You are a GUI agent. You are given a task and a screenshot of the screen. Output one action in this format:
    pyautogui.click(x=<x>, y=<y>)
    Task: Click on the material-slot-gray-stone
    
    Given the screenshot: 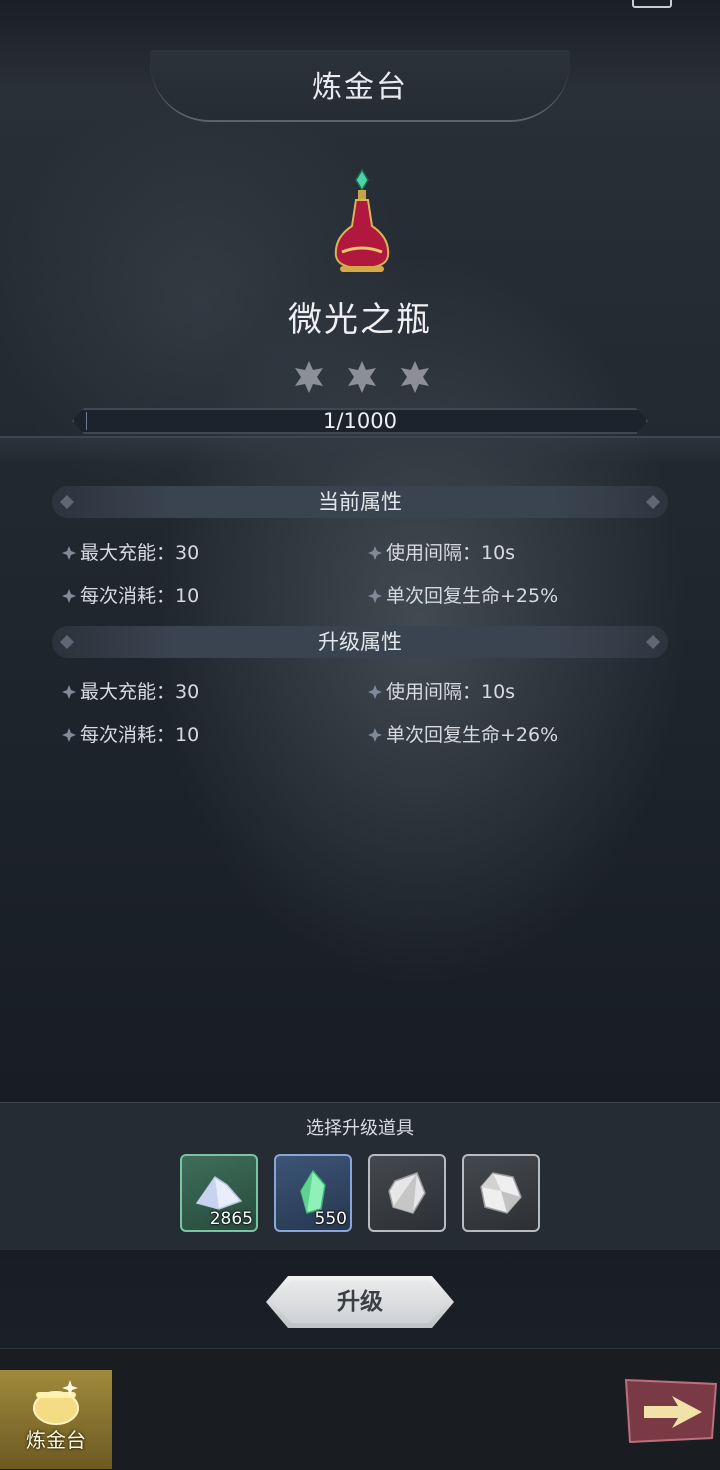 What is the action you would take?
    pyautogui.click(x=407, y=1193)
    